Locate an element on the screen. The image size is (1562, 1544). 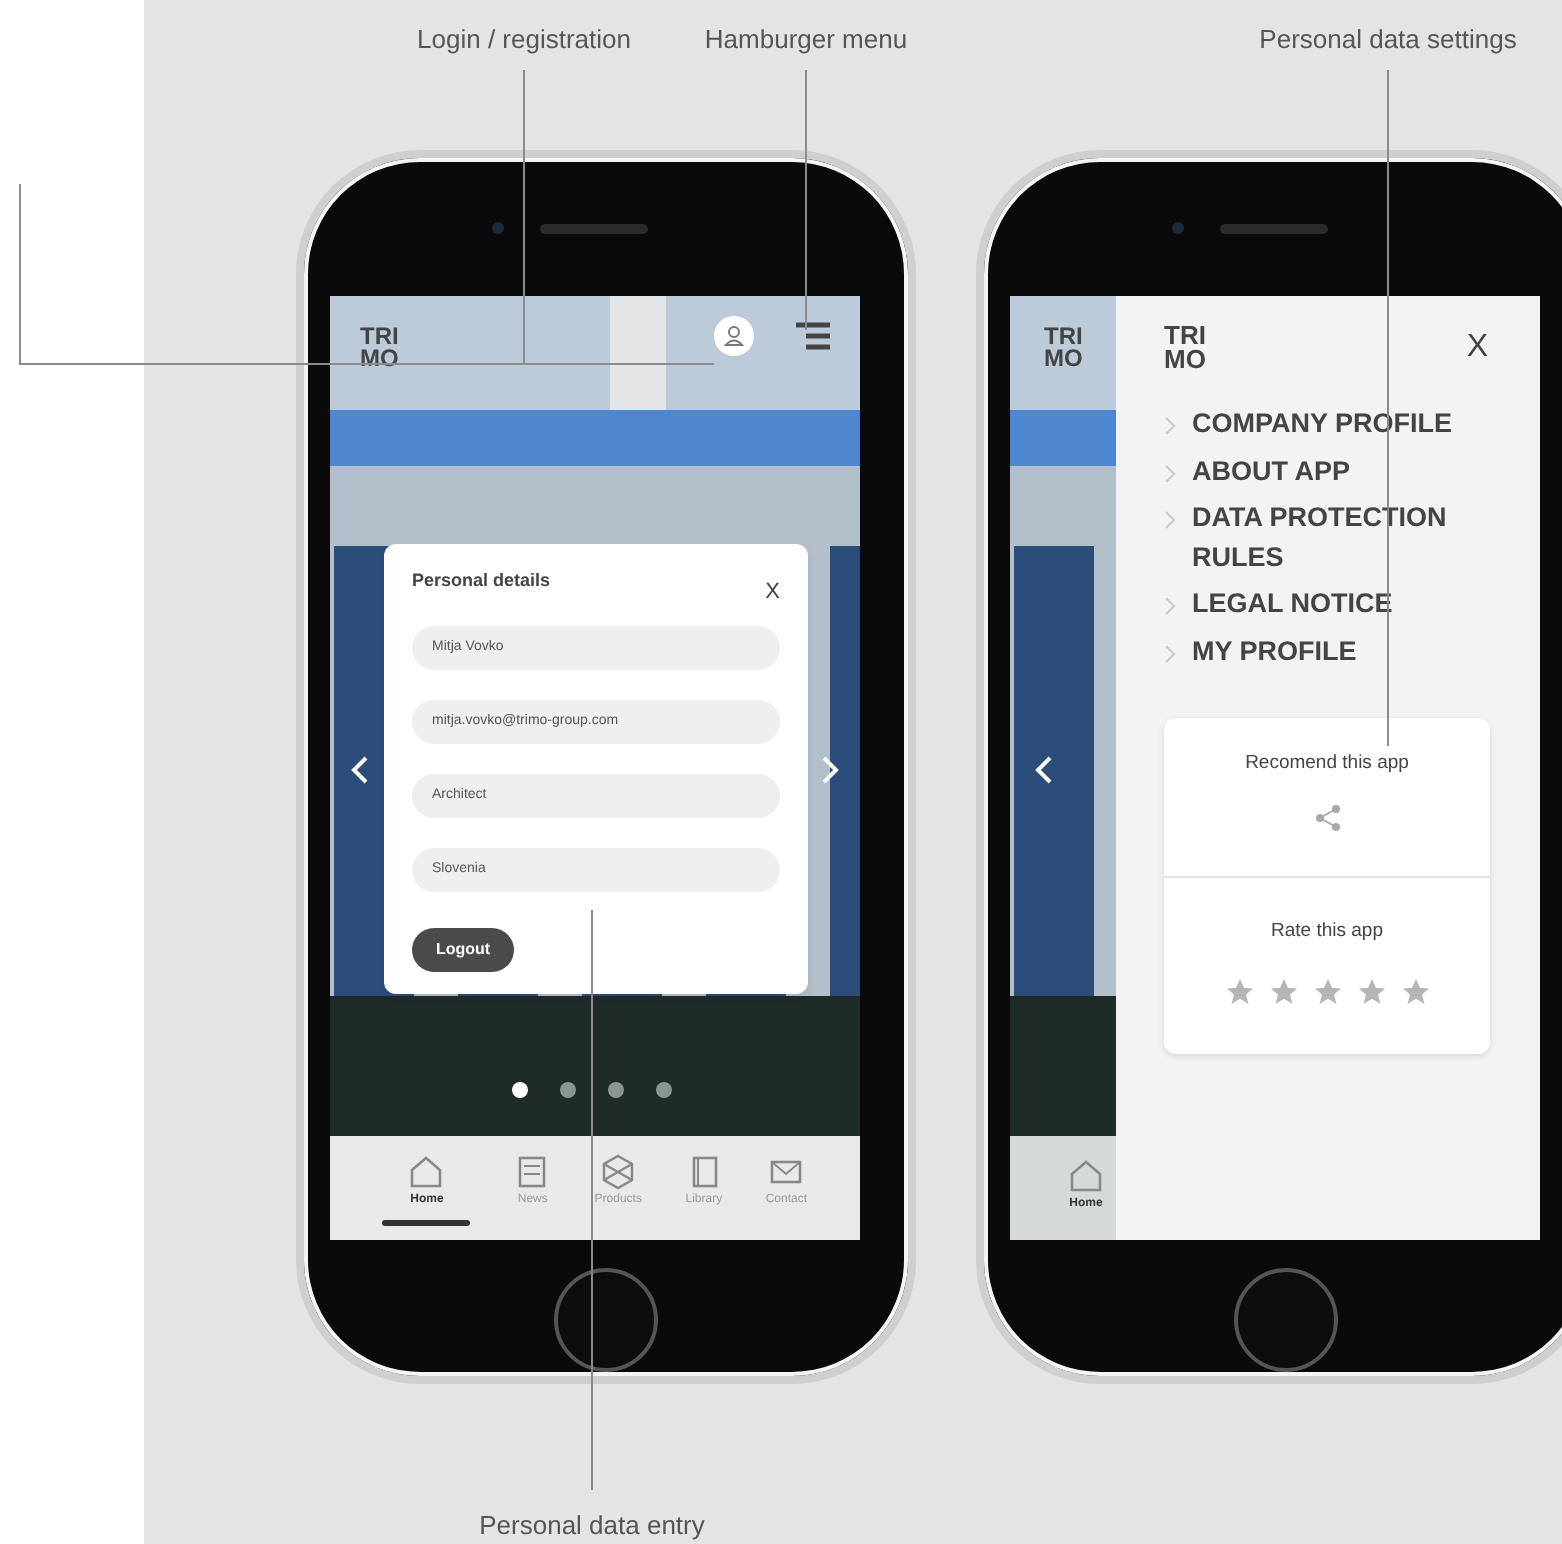
card-title: Rate this app is located at coordinates (1327, 931).